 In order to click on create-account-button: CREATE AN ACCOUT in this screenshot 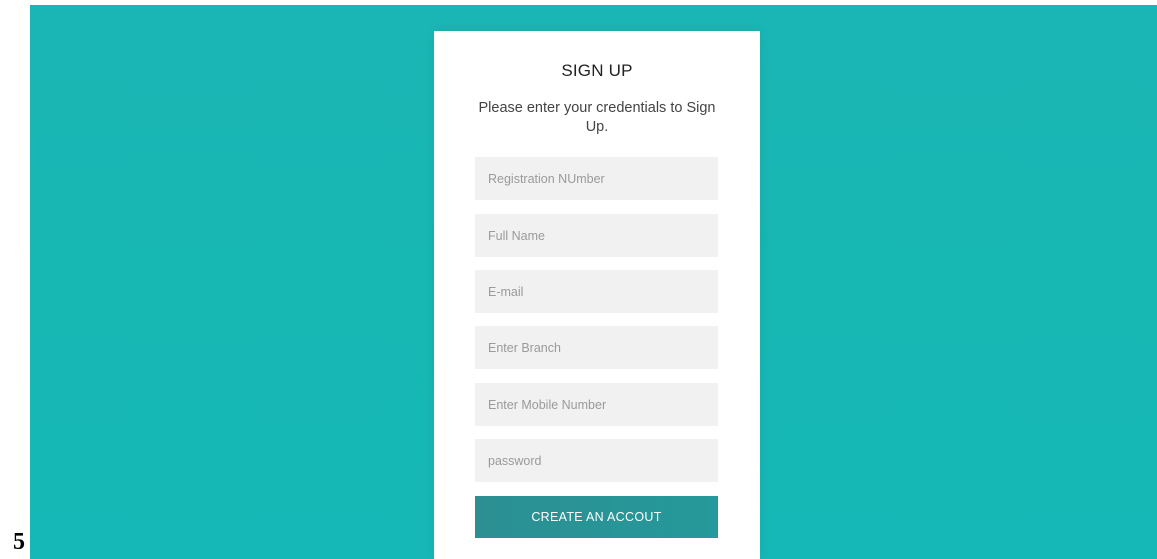, I will do `click(596, 517)`.